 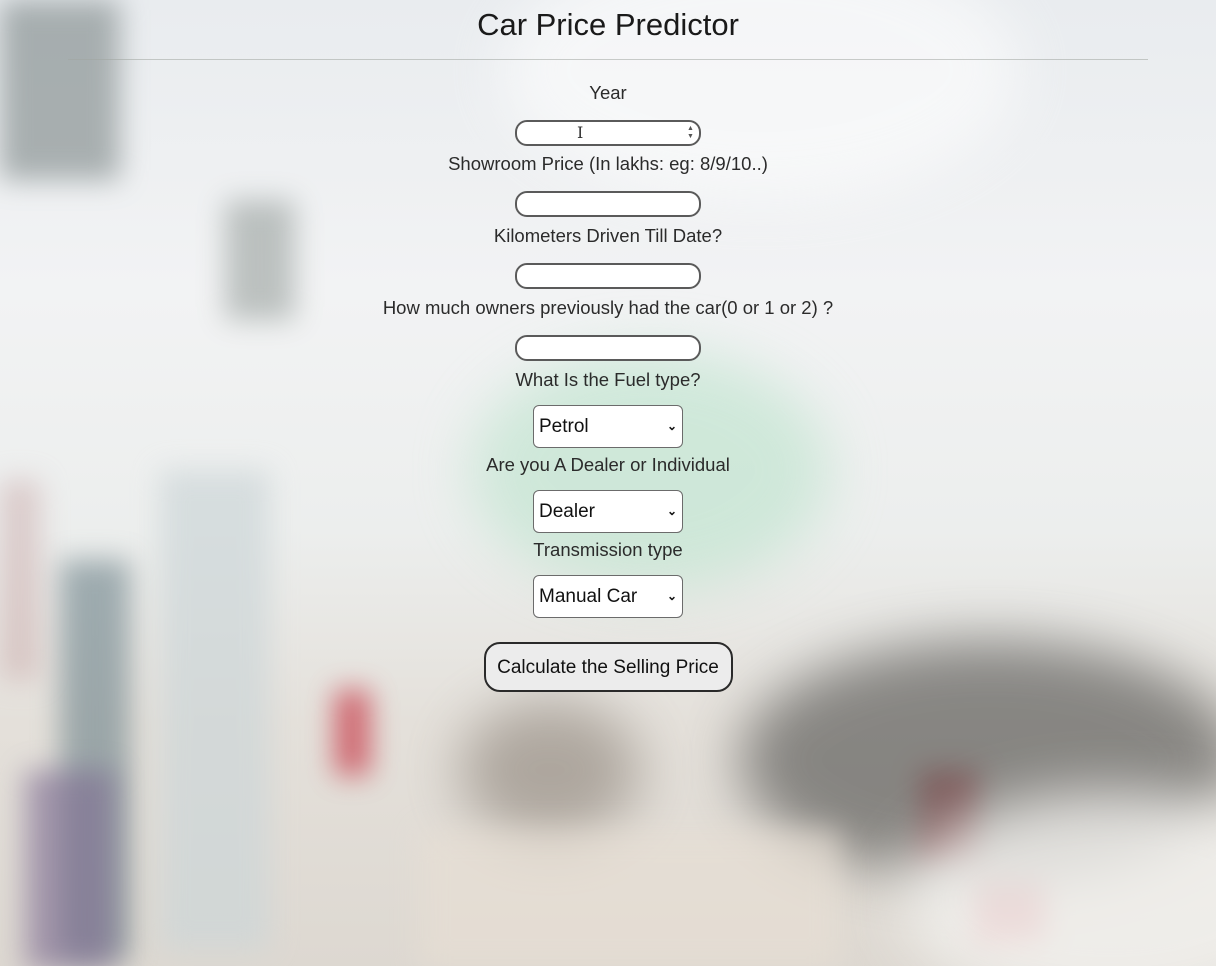 I want to click on transmission-select: Manual Car ⌄, so click(x=608, y=596).